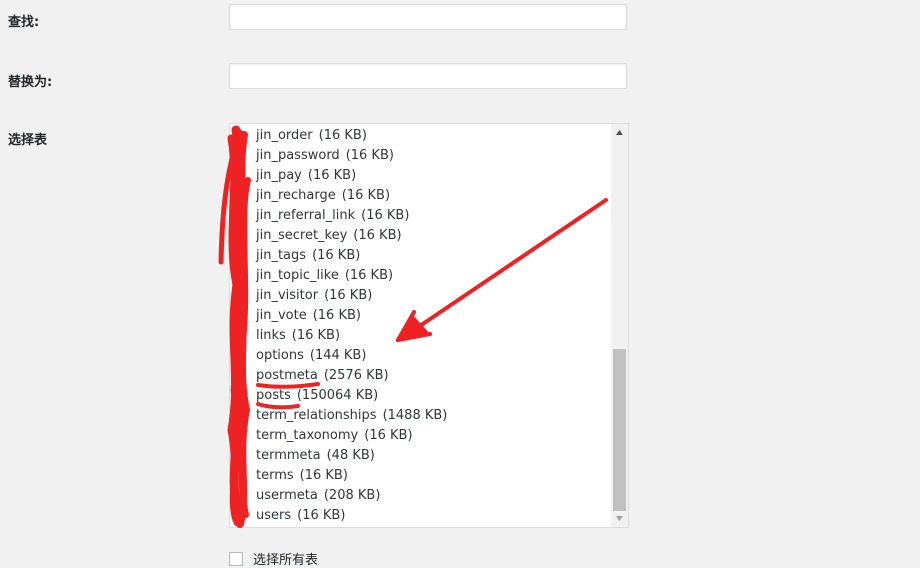 Image resolution: width=920 pixels, height=568 pixels. I want to click on table-name: jin_password, so click(298, 155).